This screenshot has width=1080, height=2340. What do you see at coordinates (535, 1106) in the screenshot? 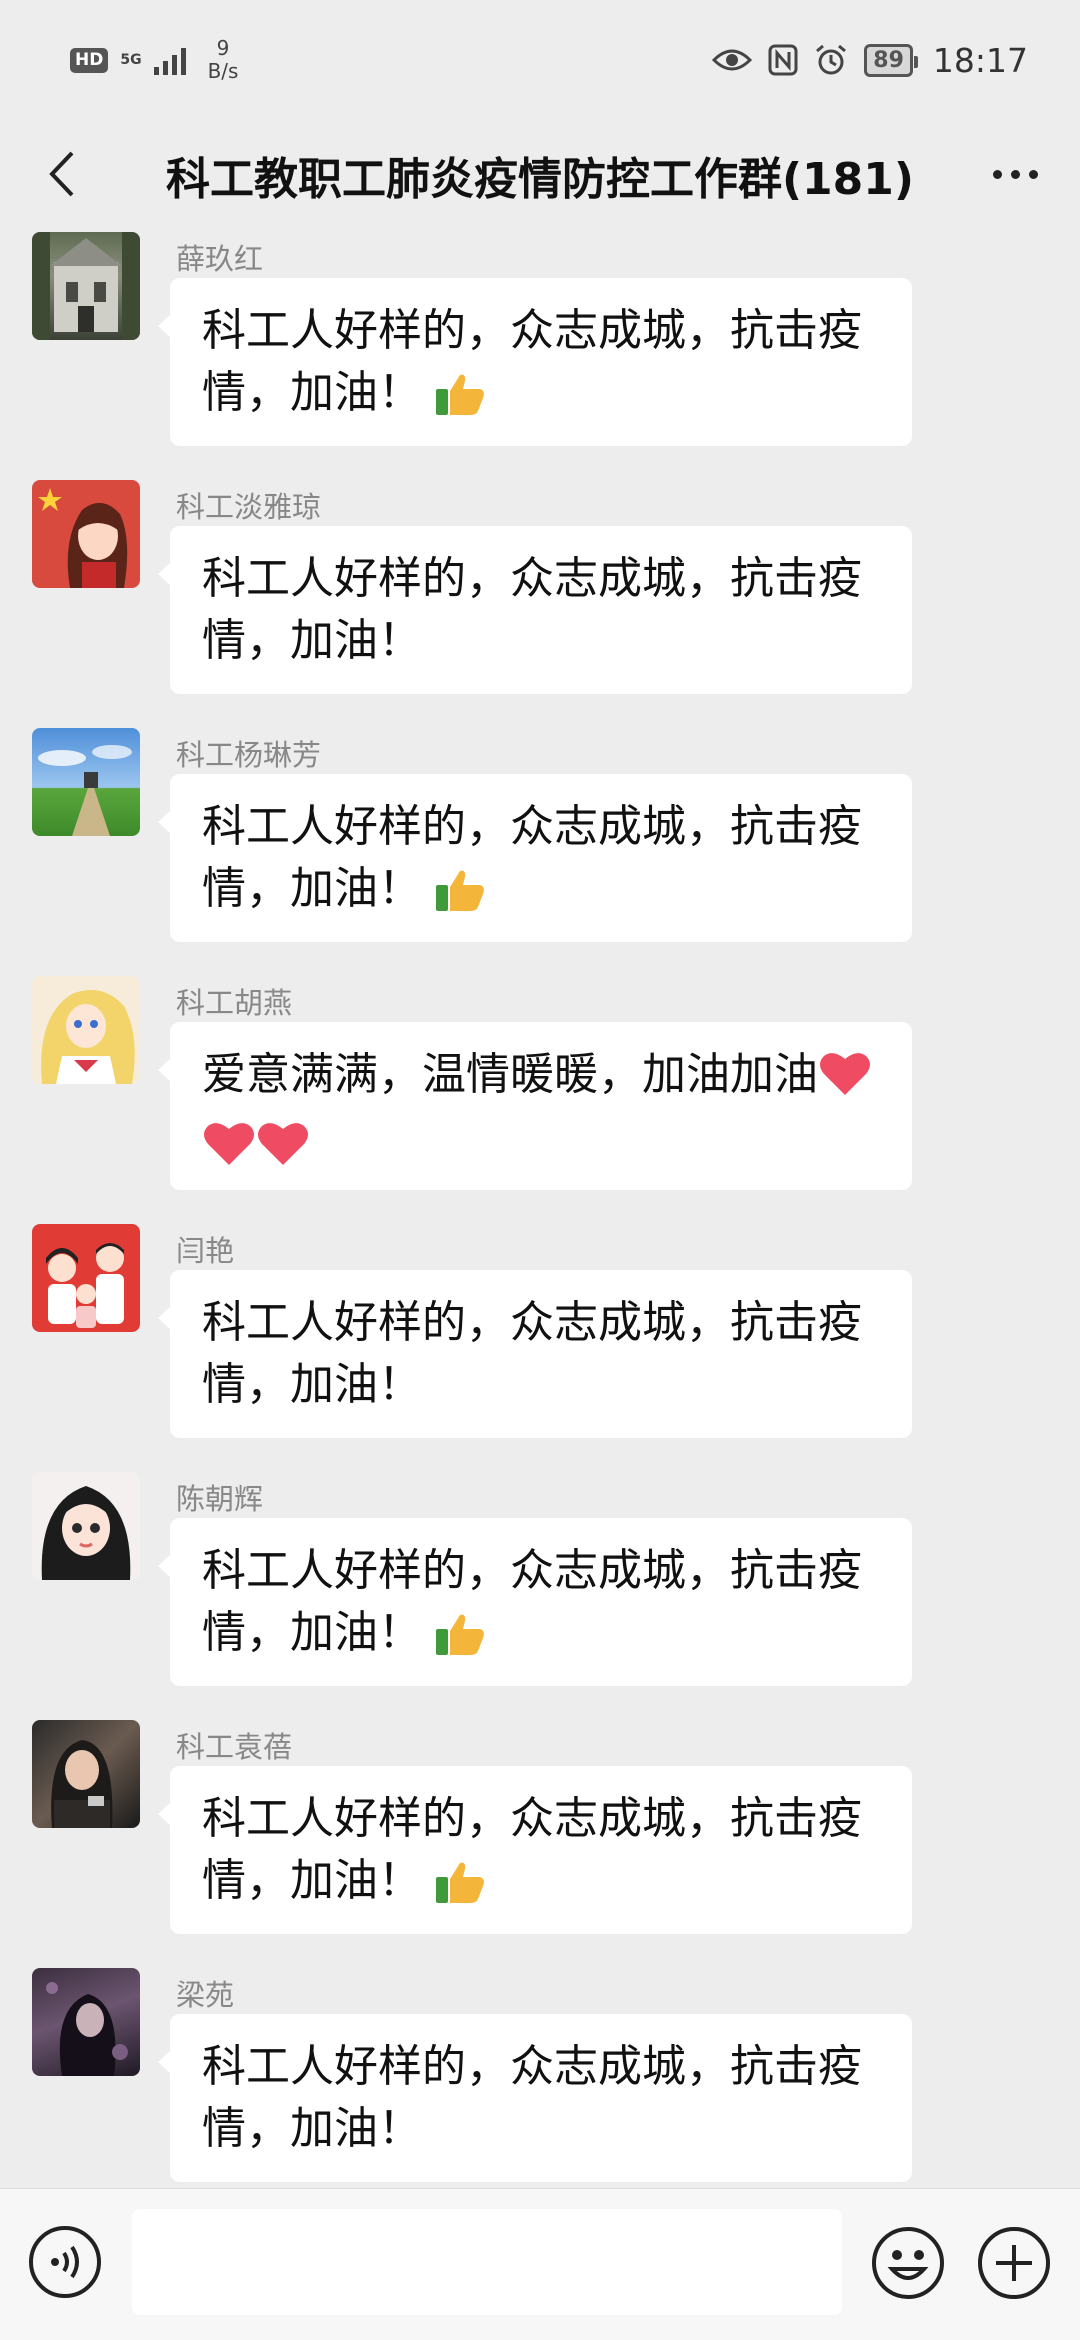
I see `message-bubble: 爱意满满，温情暖暖，加油加油` at bounding box center [535, 1106].